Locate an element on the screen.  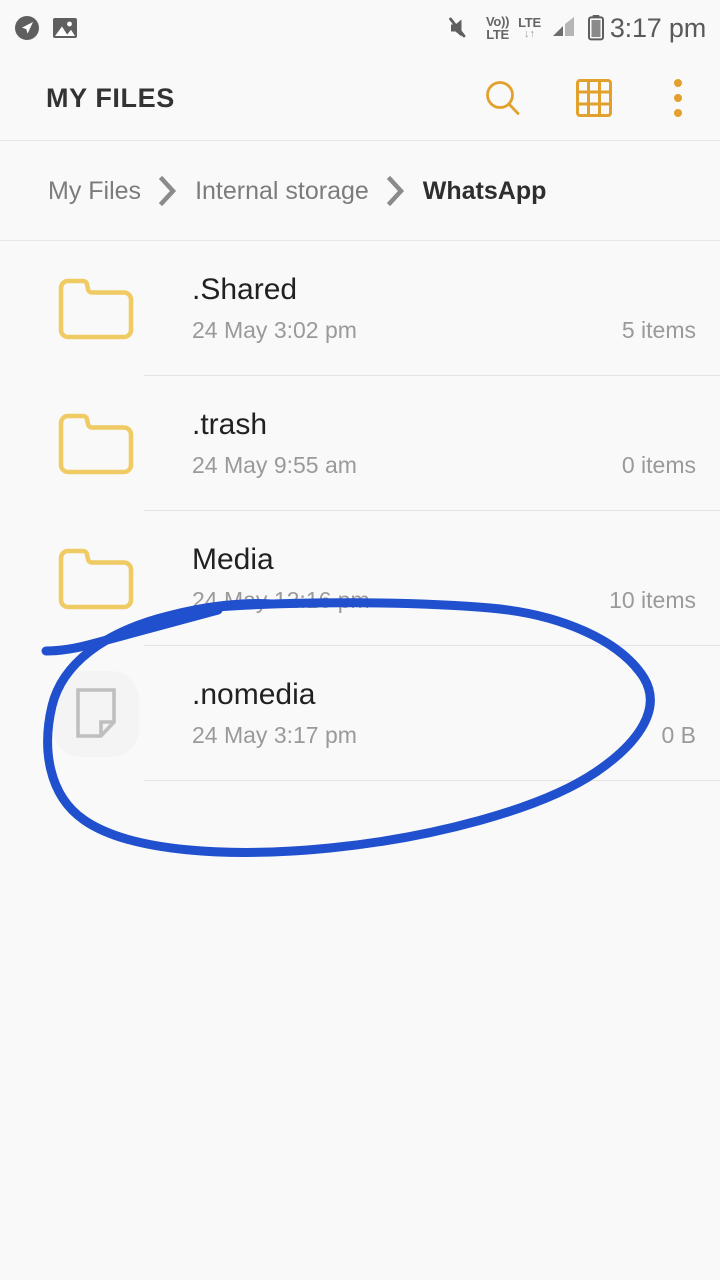
file-date: 24 May 9:55 am is located at coordinates (274, 464).